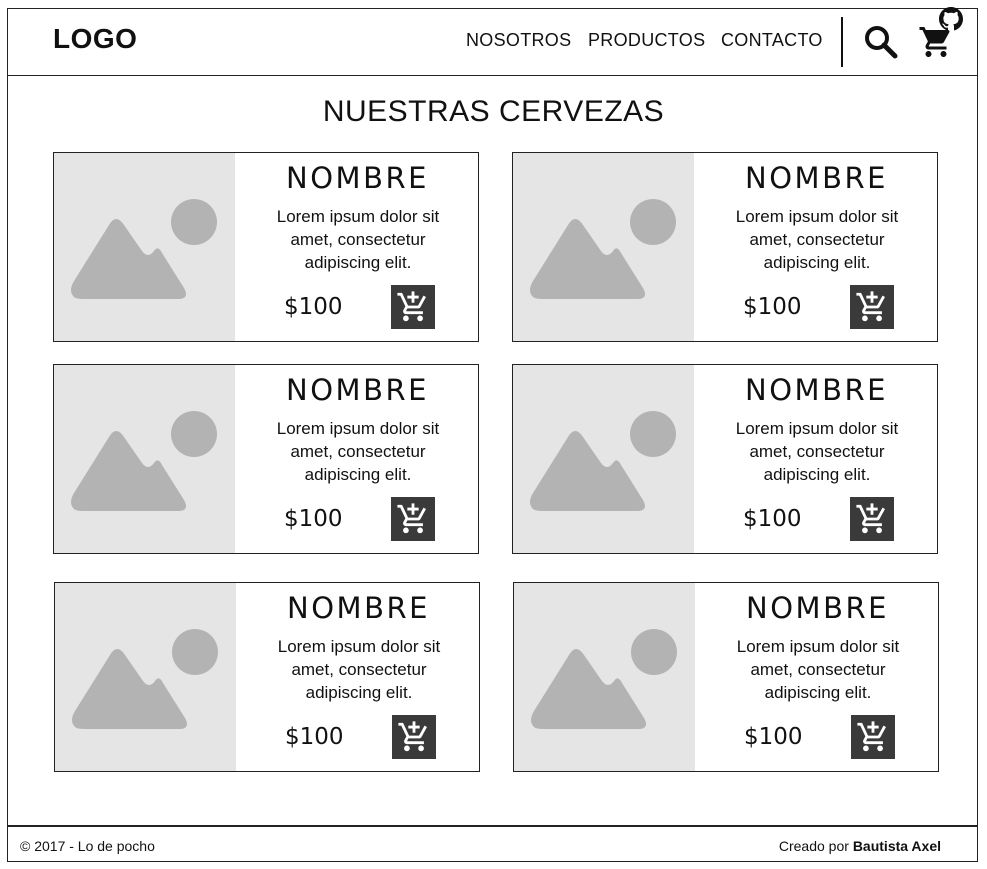 The width and height of the screenshot is (987, 869). I want to click on nav-productos: PRODUCTOS, so click(646, 40).